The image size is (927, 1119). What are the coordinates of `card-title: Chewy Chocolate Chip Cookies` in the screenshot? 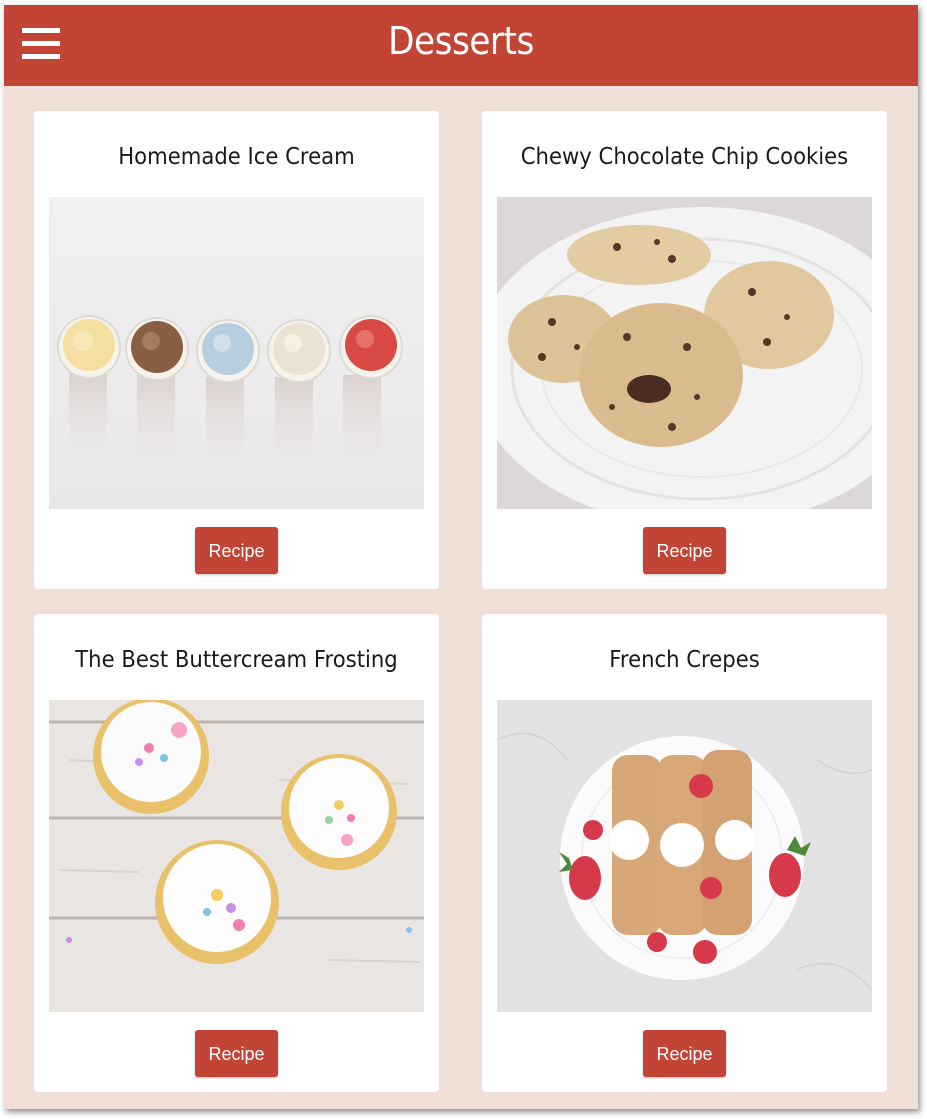 It's located at (684, 157).